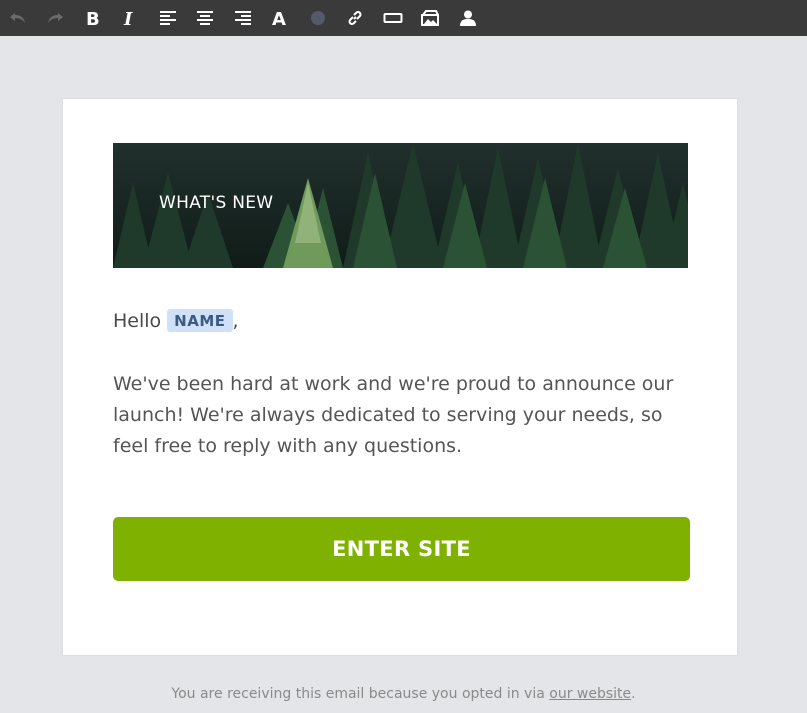  I want to click on align-right-icon, so click(243, 18).